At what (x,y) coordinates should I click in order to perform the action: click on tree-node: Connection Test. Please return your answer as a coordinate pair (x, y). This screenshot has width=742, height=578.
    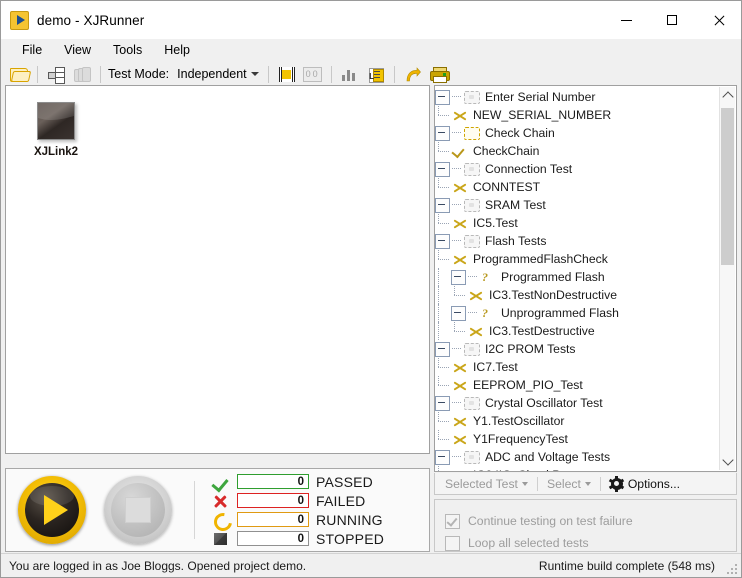
    Looking at the image, I should click on (576, 169).